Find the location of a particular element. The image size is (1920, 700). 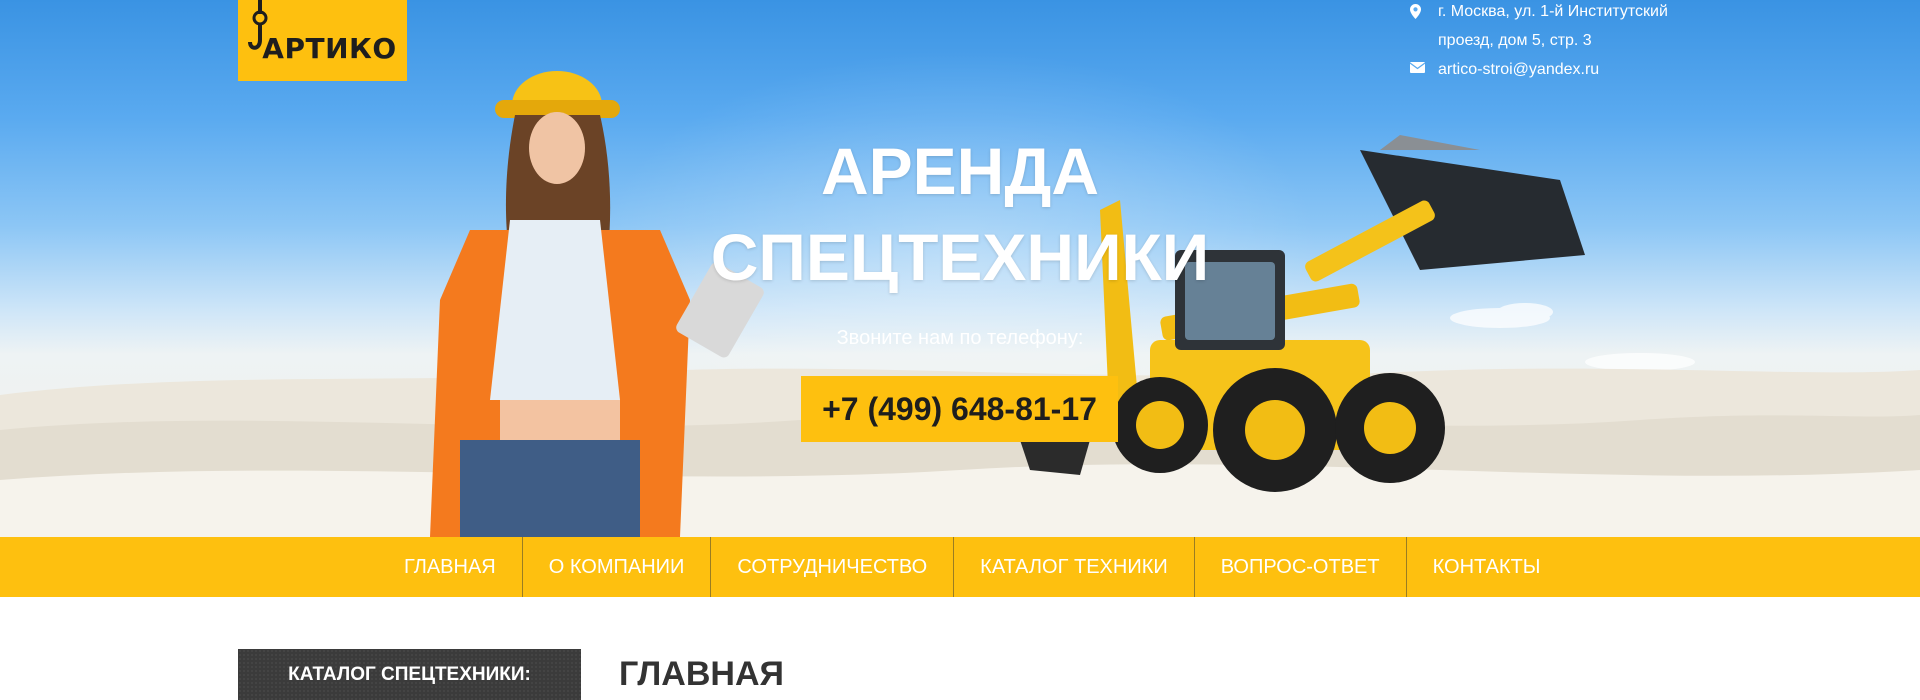

hero-headline: АРЕНДА СПЕЦТЕХНИКИ is located at coordinates (960, 214).